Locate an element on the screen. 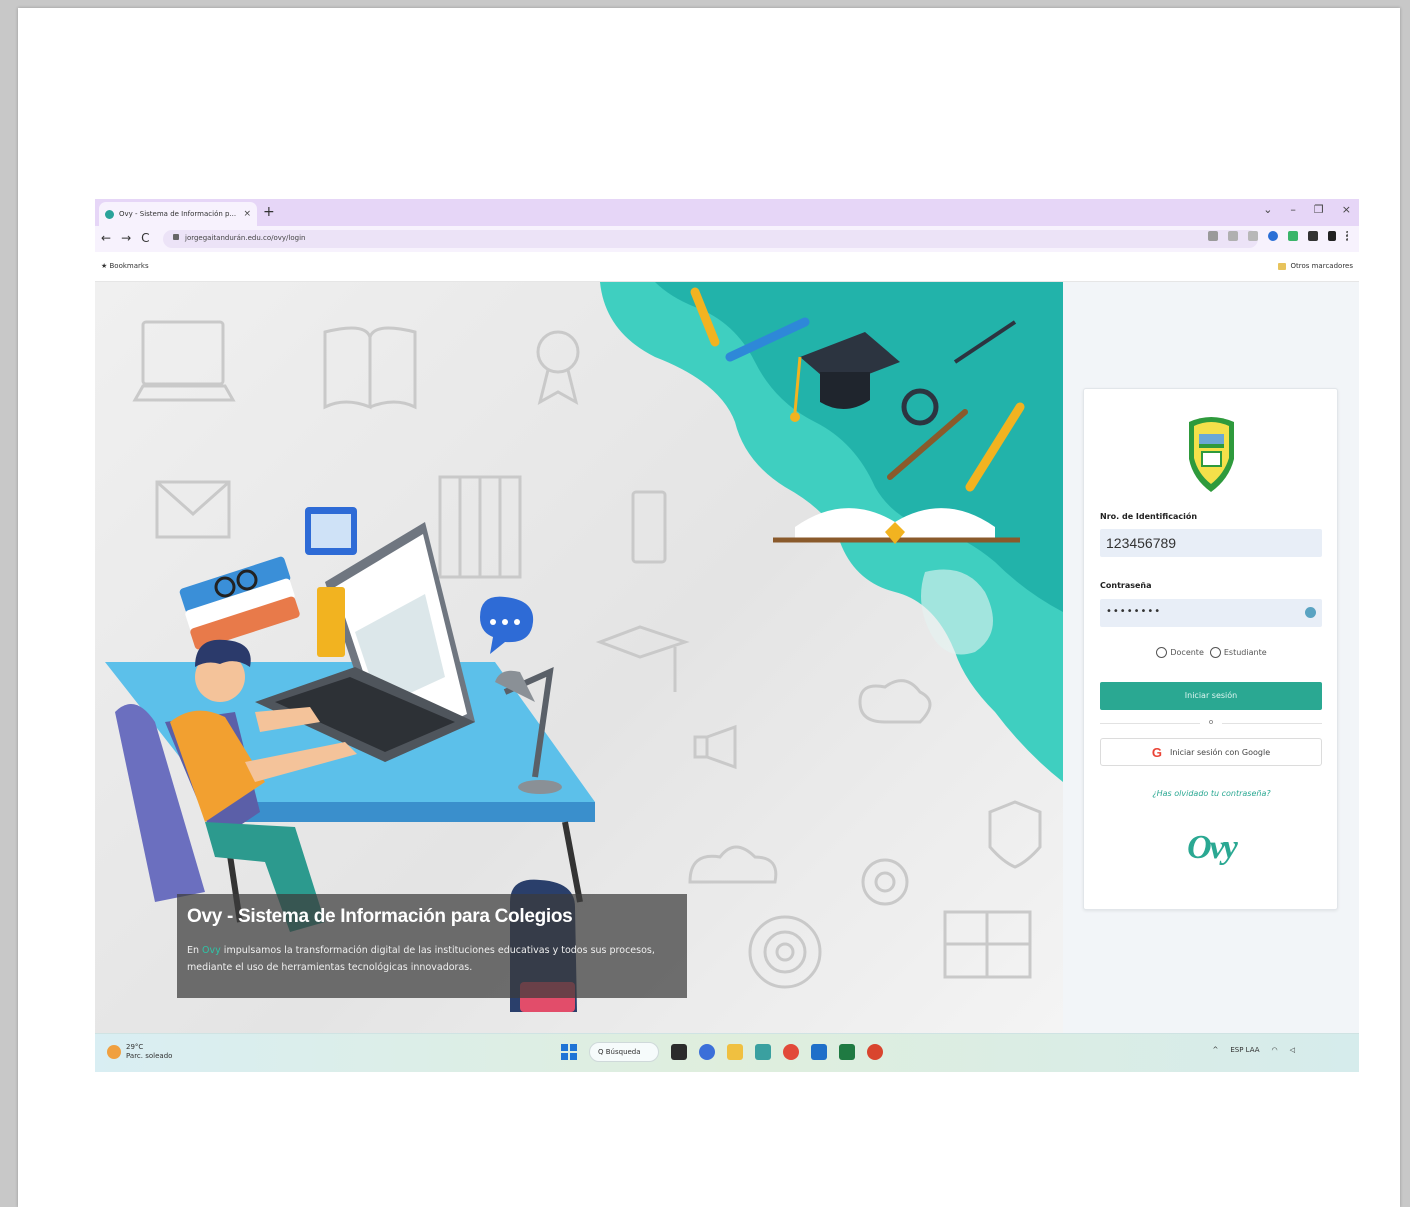 The width and height of the screenshot is (1410, 1207). weather-temp: 29°C is located at coordinates (135, 1047).